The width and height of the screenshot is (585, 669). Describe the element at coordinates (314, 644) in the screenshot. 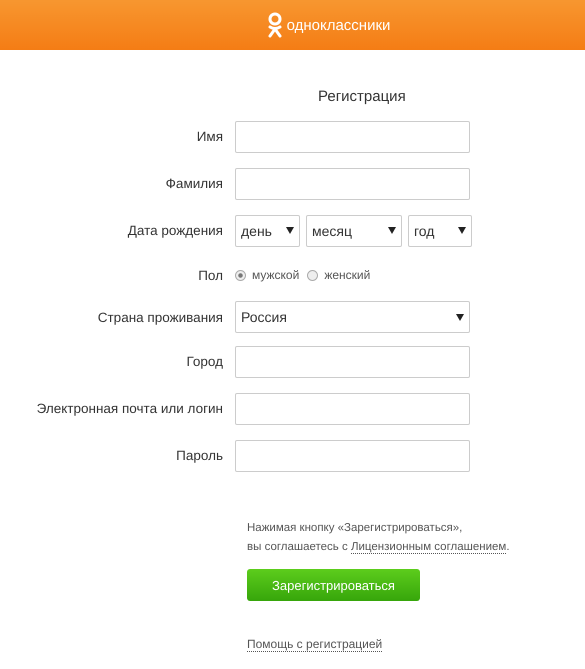

I see `help-link: Помощь с регистрацией` at that location.